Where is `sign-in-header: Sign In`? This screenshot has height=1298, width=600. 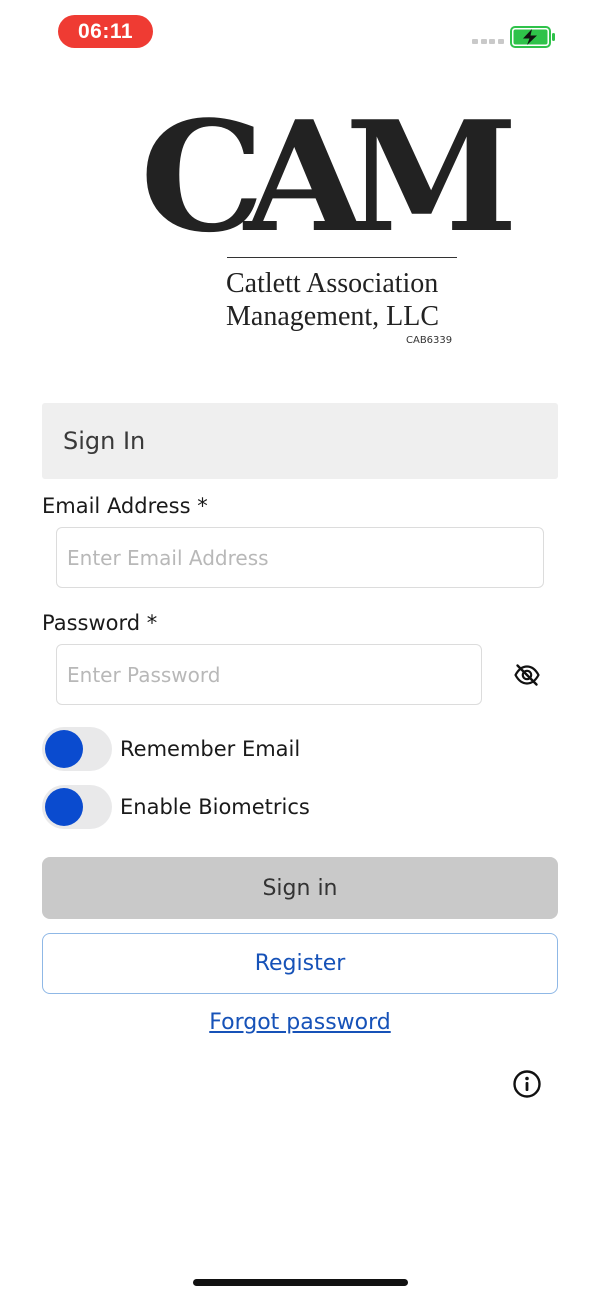
sign-in-header: Sign In is located at coordinates (300, 441).